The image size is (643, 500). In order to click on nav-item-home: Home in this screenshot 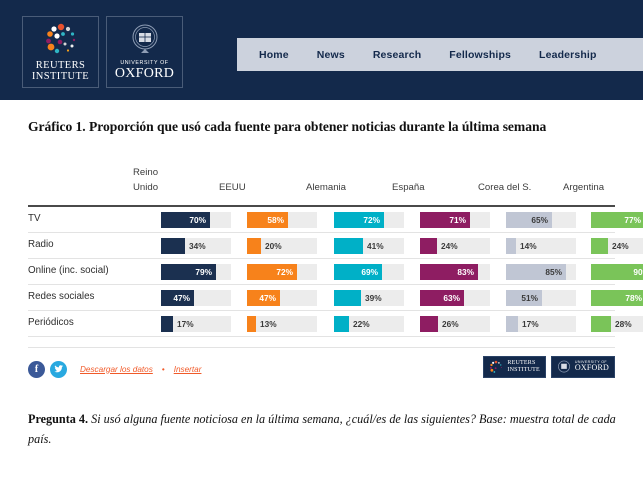, I will do `click(274, 55)`.